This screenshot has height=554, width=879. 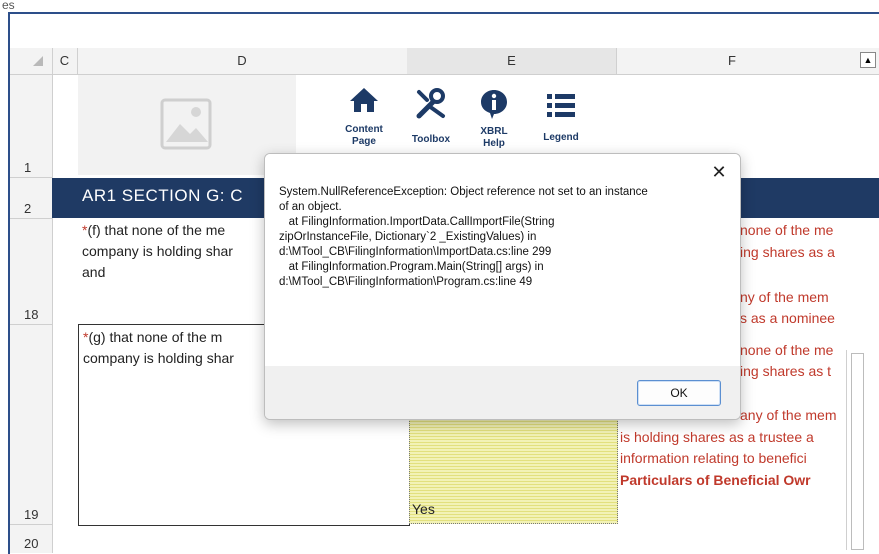 I want to click on nav-xbrl-help: XBRL Help, so click(x=494, y=119).